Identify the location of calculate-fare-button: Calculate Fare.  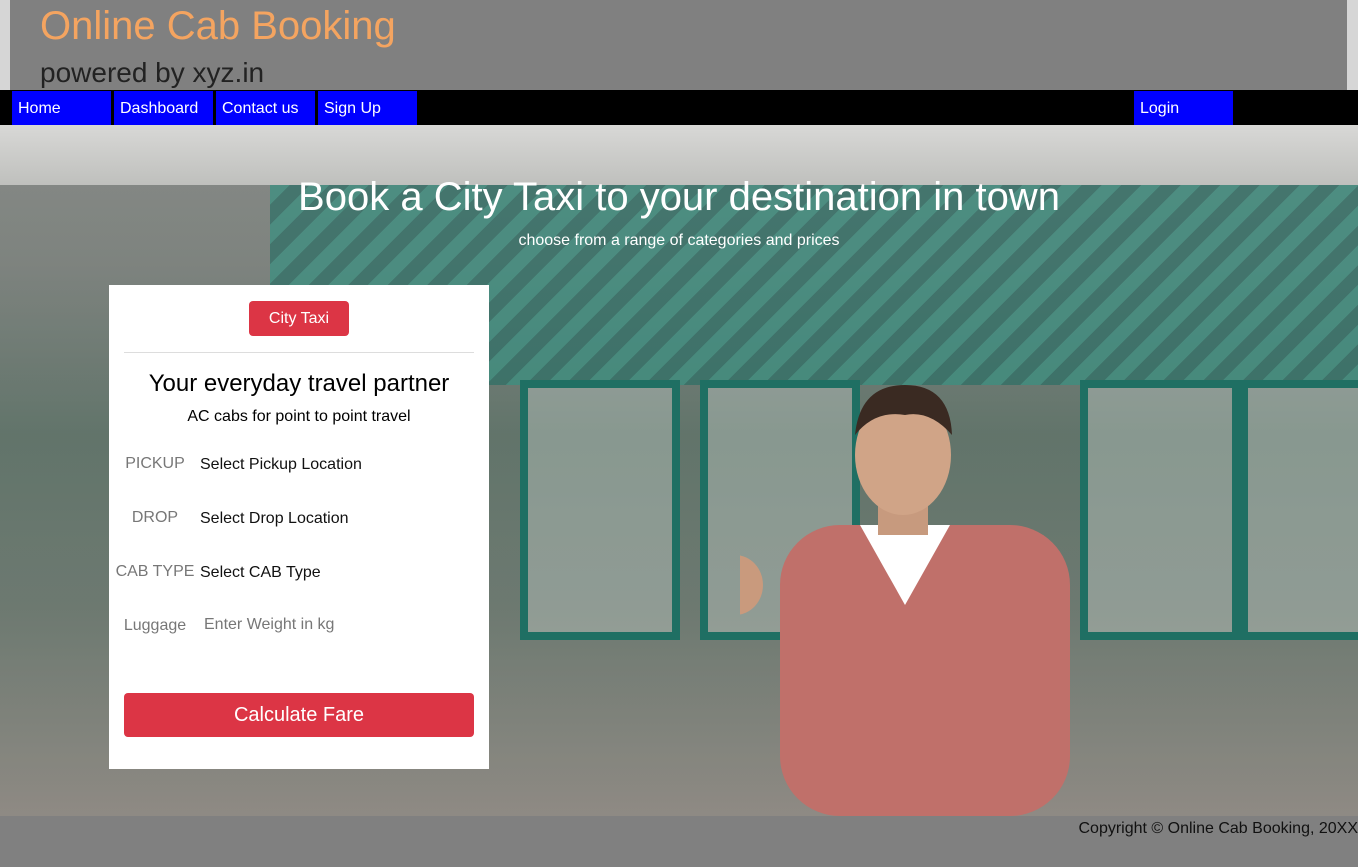
(299, 715).